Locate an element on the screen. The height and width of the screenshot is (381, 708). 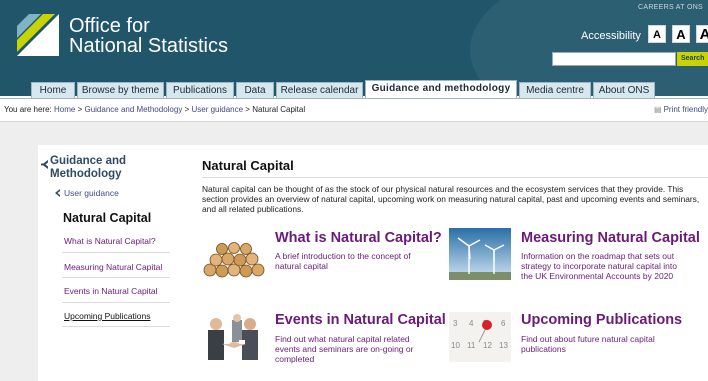
tab-home: Home is located at coordinates (53, 90).